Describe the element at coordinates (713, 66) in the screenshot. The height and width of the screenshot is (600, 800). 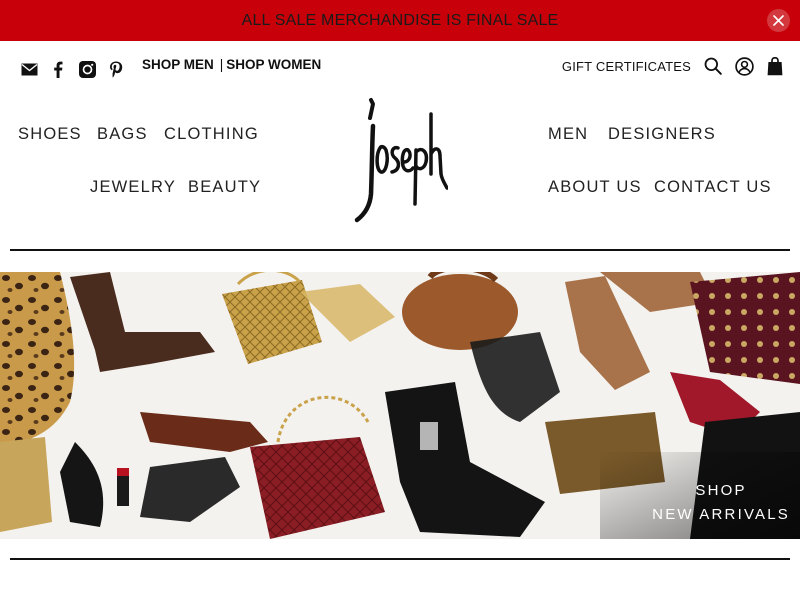
I see `search-icon` at that location.